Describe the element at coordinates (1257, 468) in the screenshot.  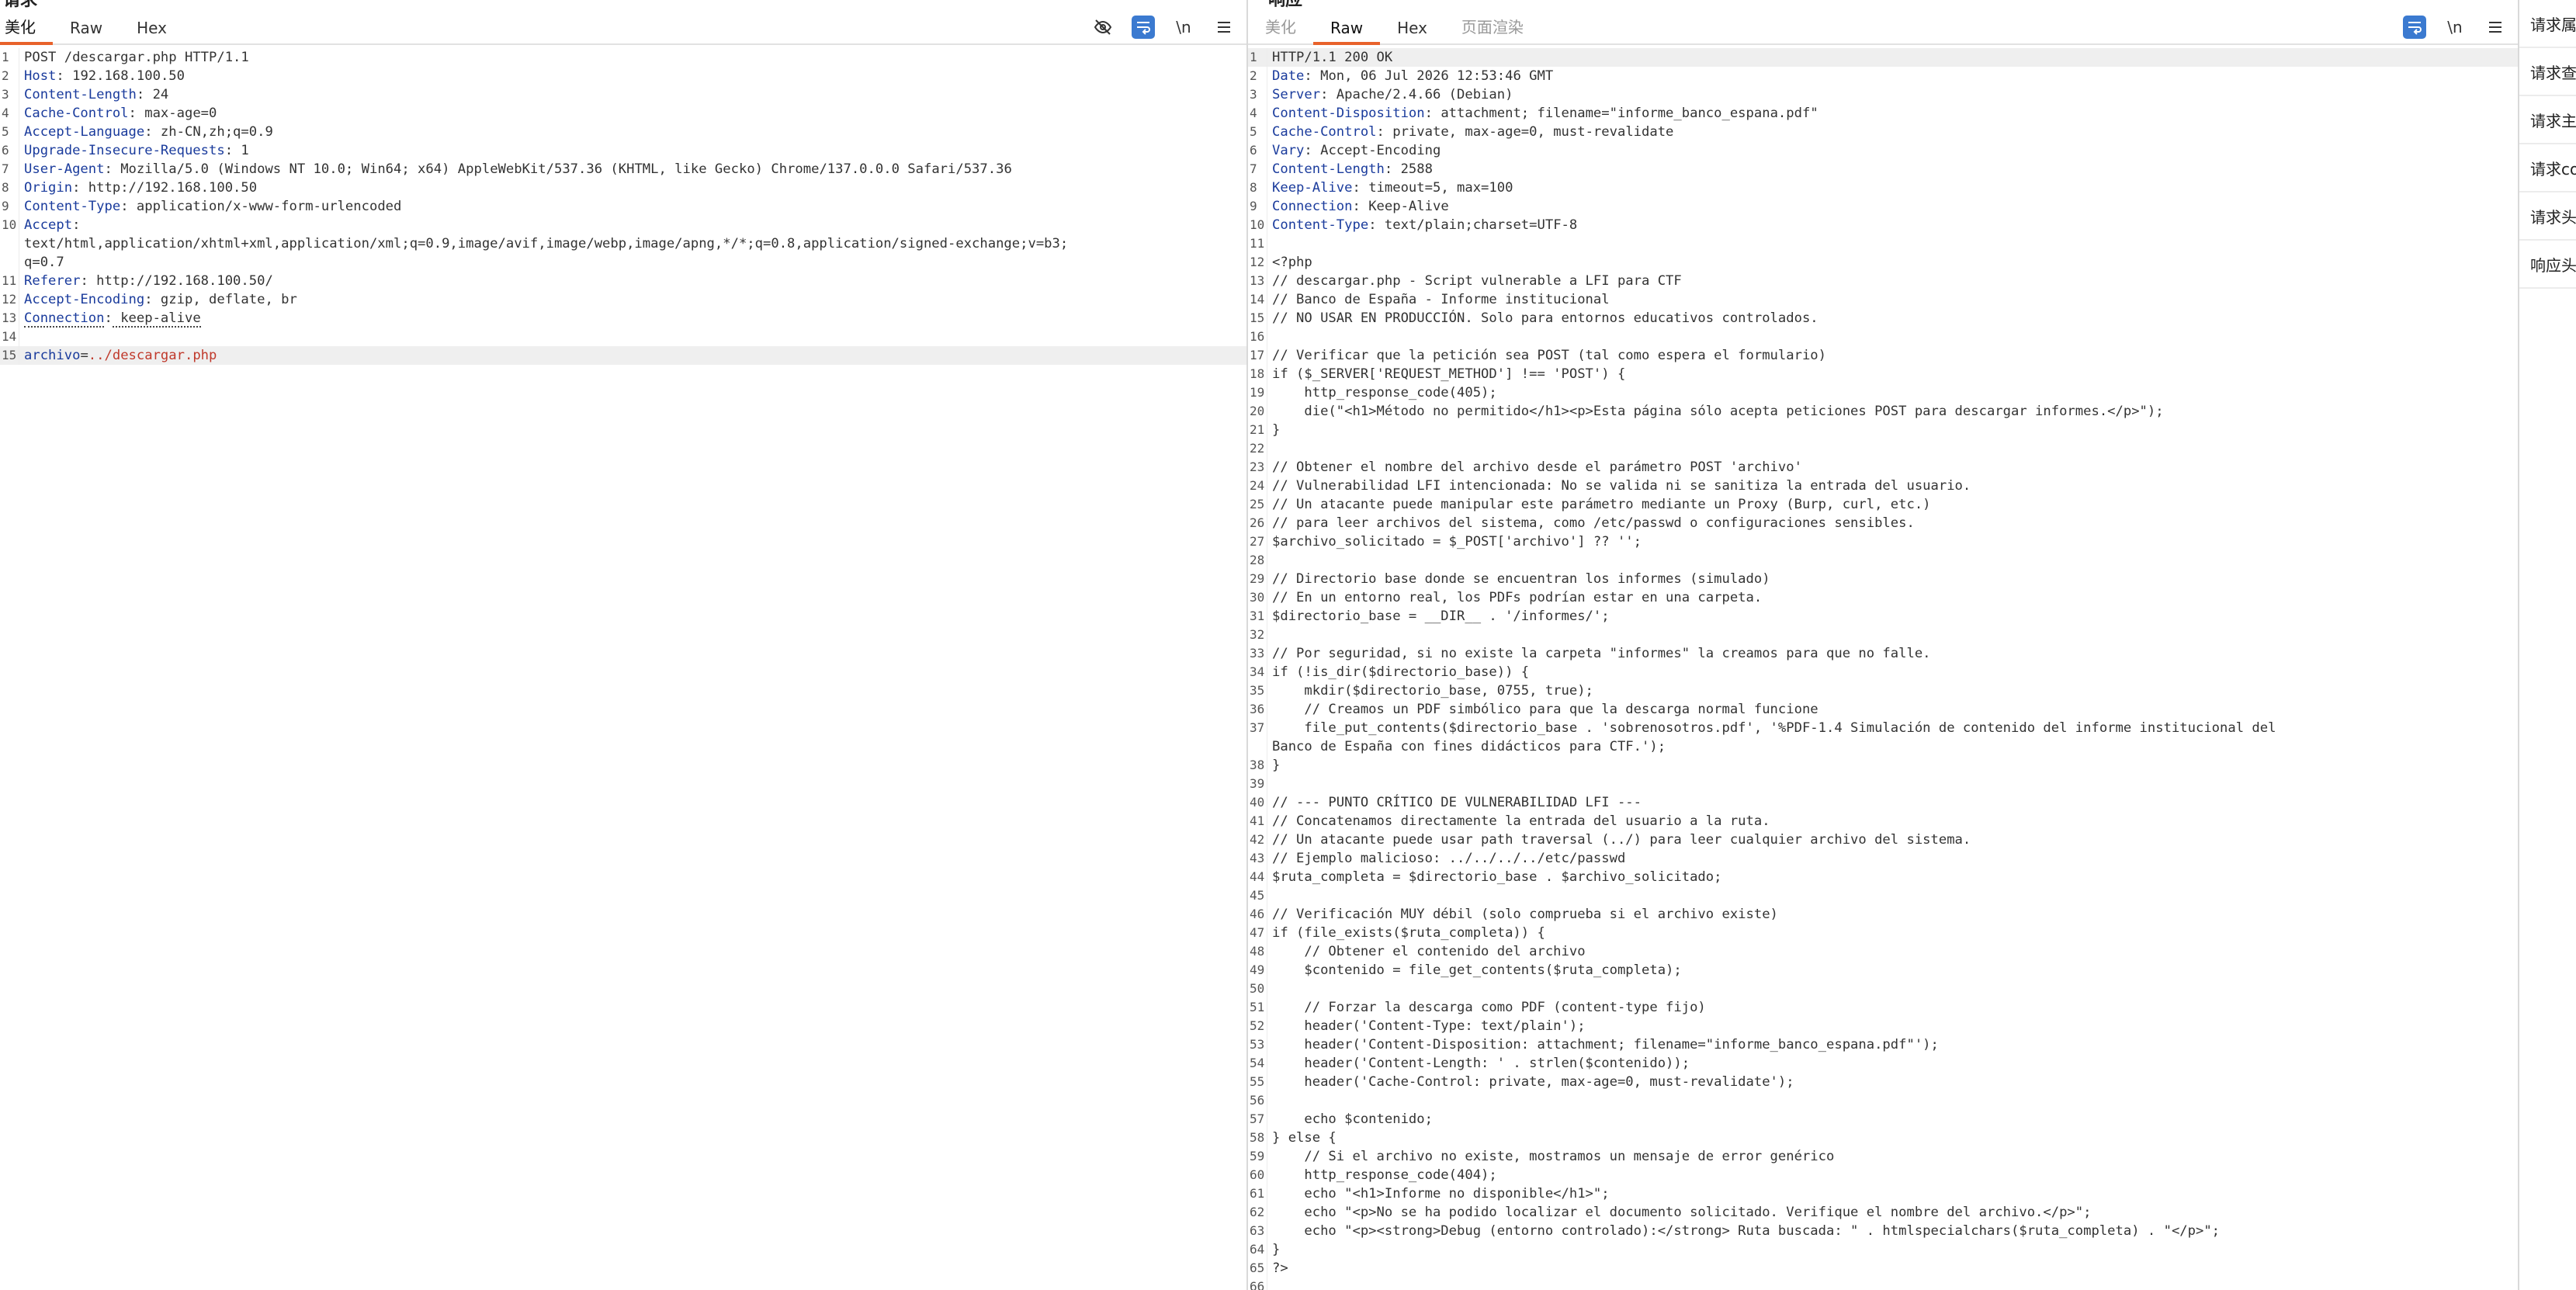
I see `line-number: 23` at that location.